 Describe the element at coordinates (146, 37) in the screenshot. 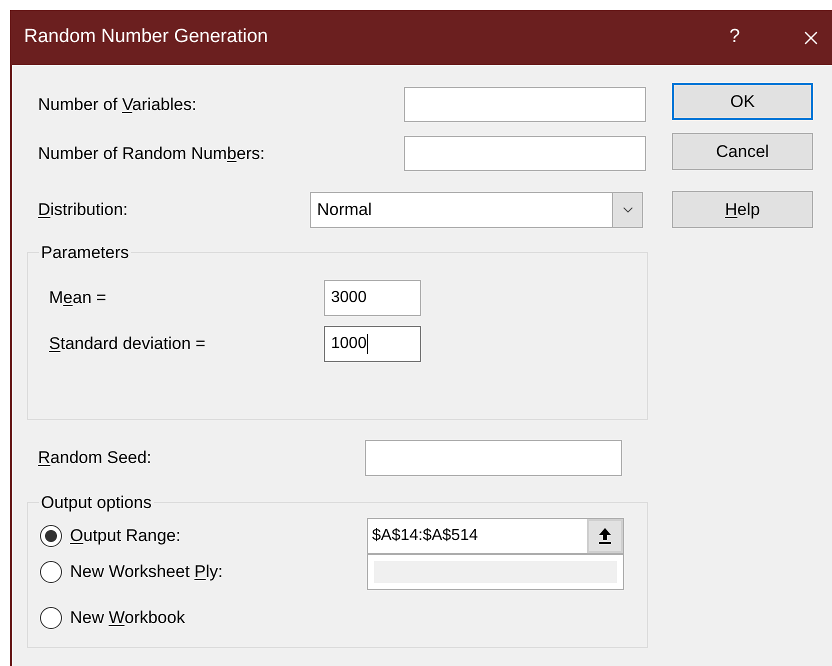

I see `window-title: Random Number Generation` at that location.